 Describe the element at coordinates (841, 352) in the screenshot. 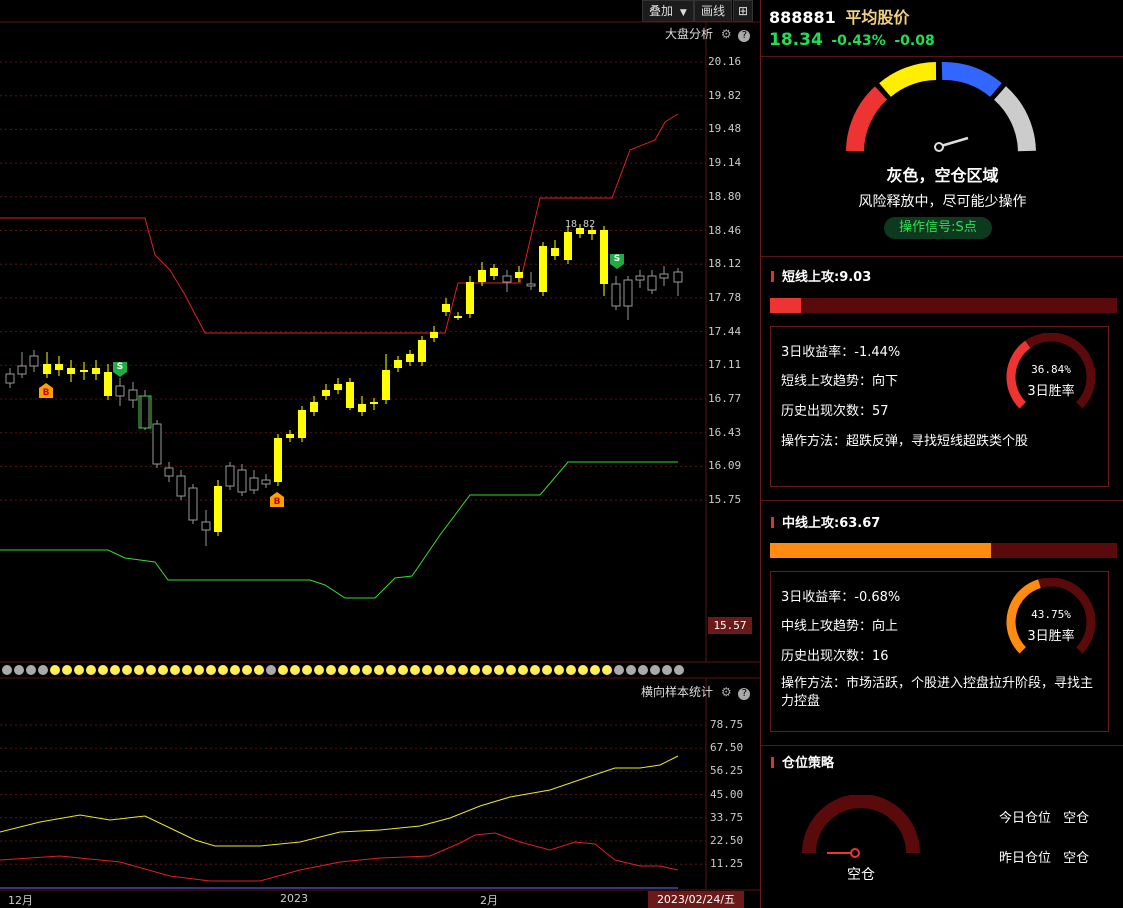

I see `short-term-ret3: 3日收益率：-1.44%` at that location.